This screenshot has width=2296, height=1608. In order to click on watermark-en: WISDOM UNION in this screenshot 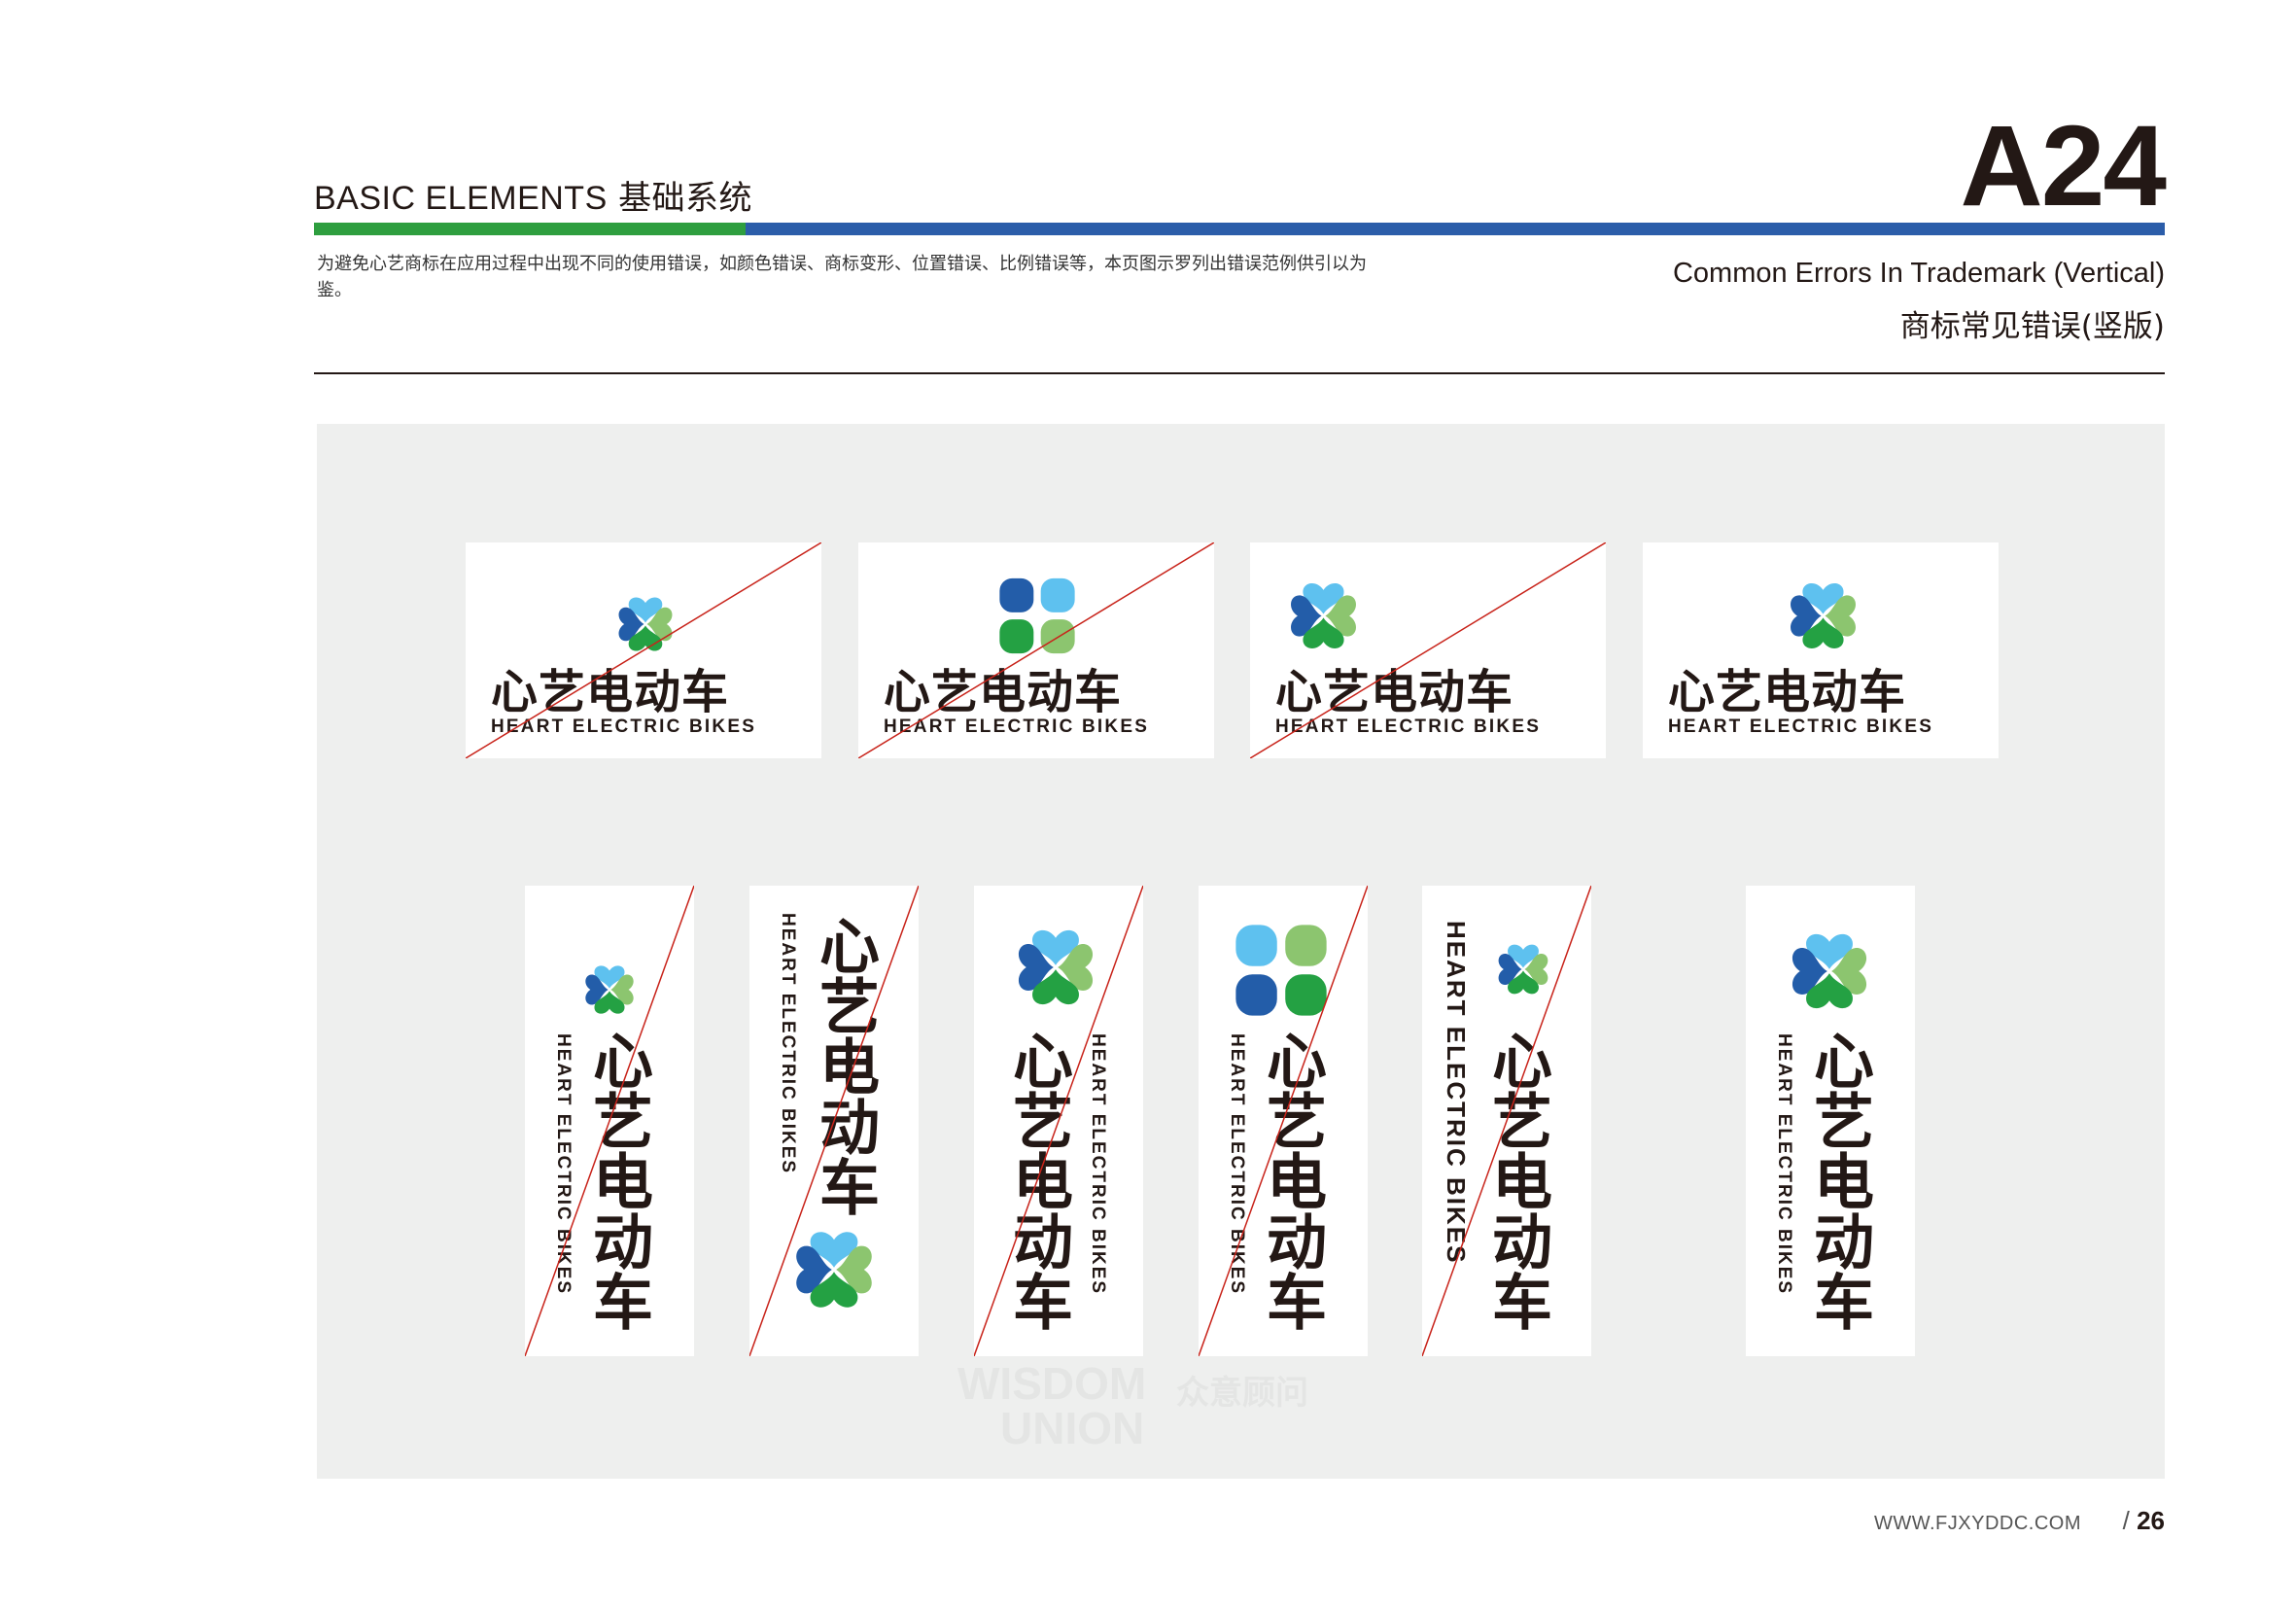, I will do `click(1052, 1405)`.